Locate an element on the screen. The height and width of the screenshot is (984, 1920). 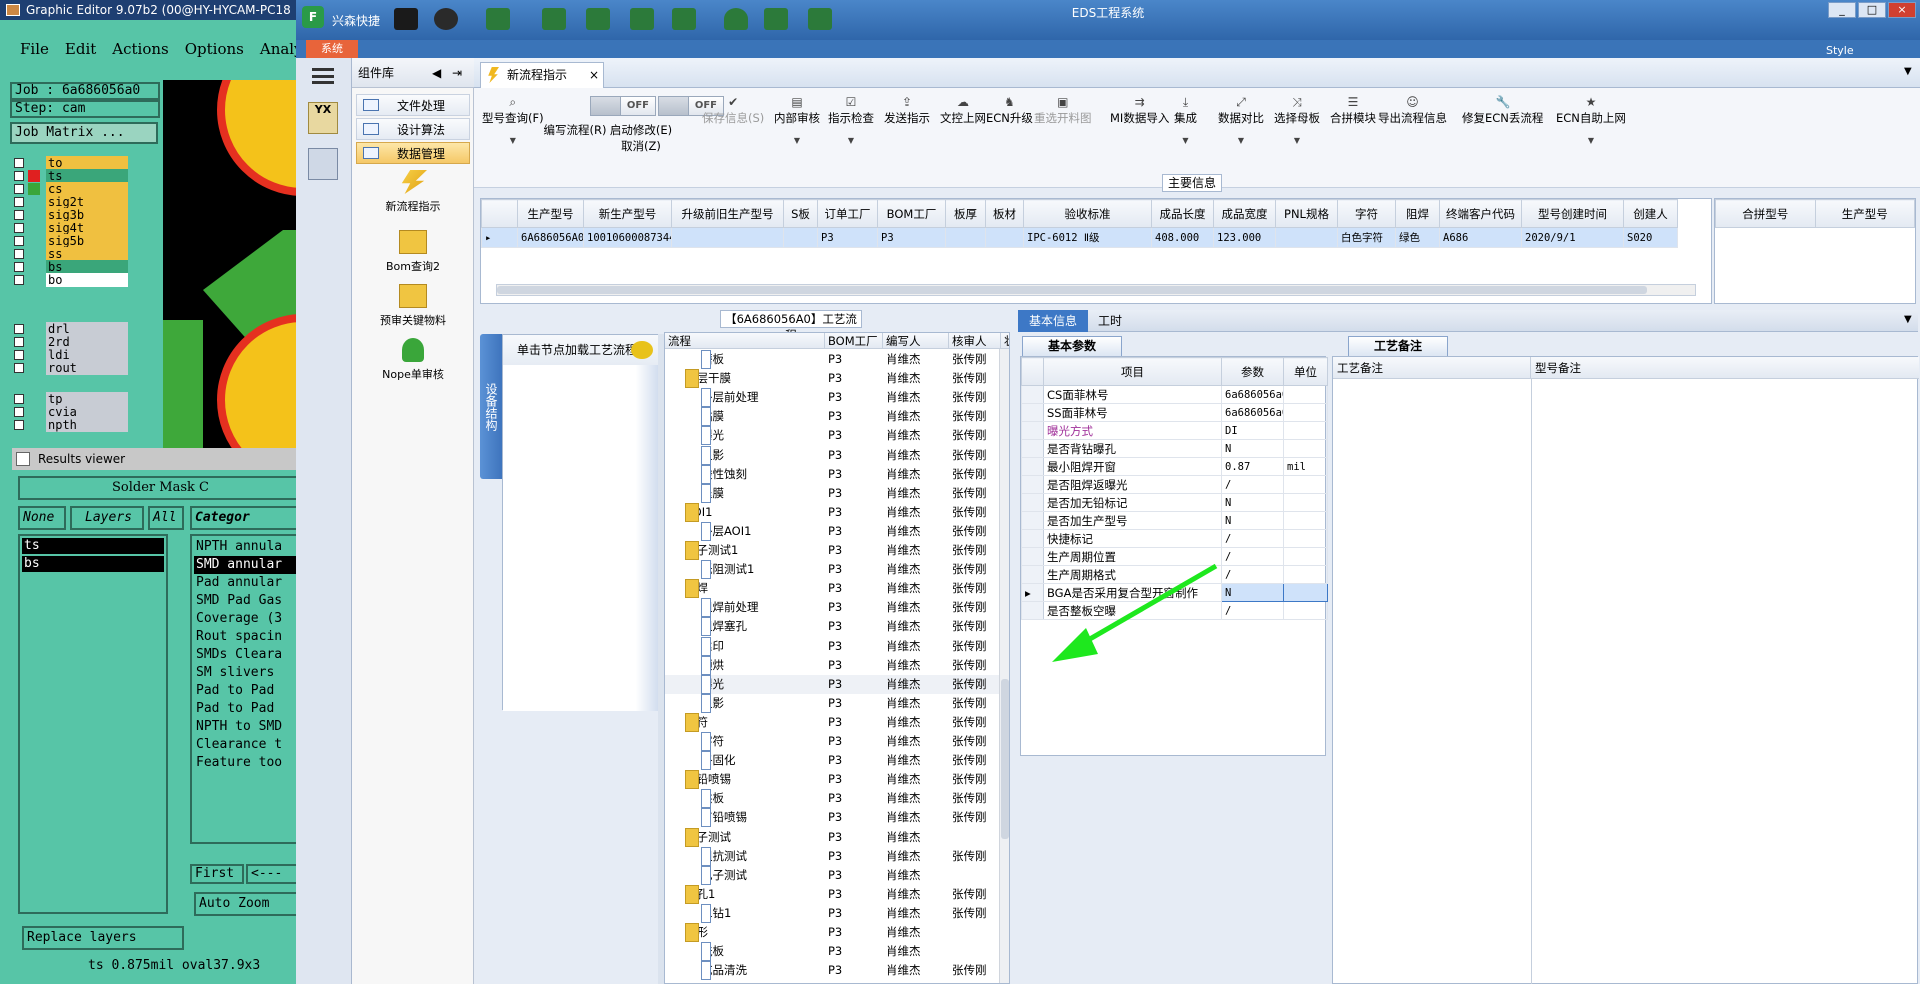
tree-header: 流程 is located at coordinates (745, 341).